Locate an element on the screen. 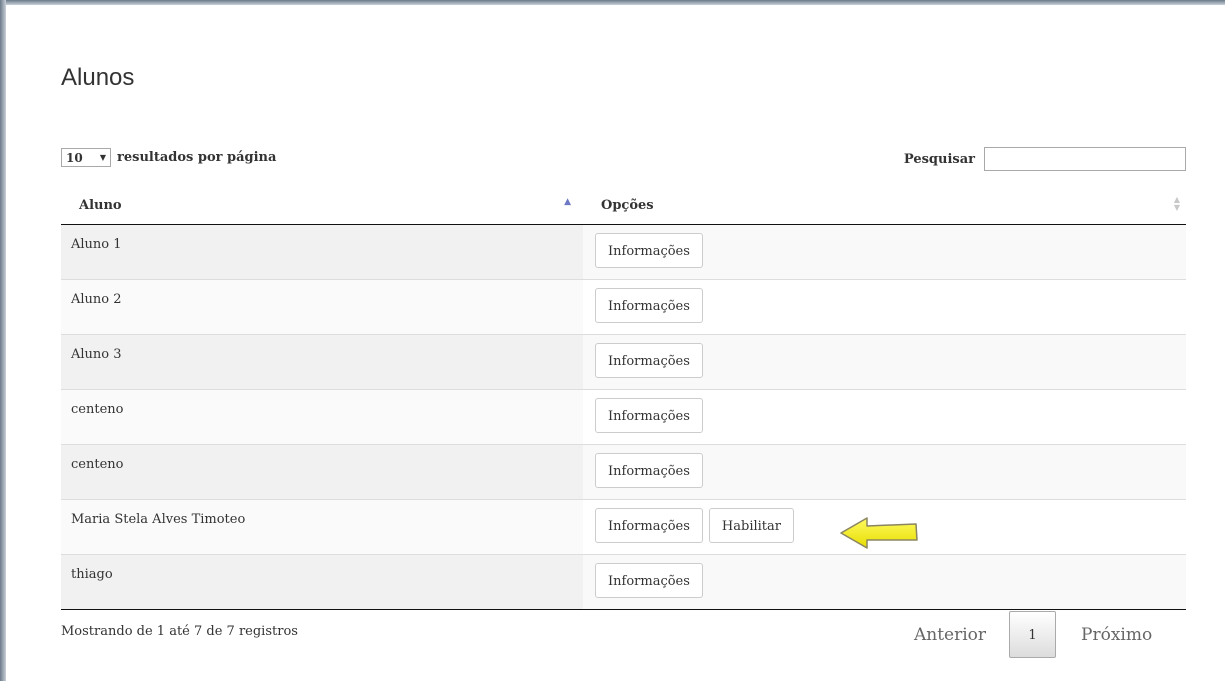  pagination-page-1: 1 is located at coordinates (1033, 634).